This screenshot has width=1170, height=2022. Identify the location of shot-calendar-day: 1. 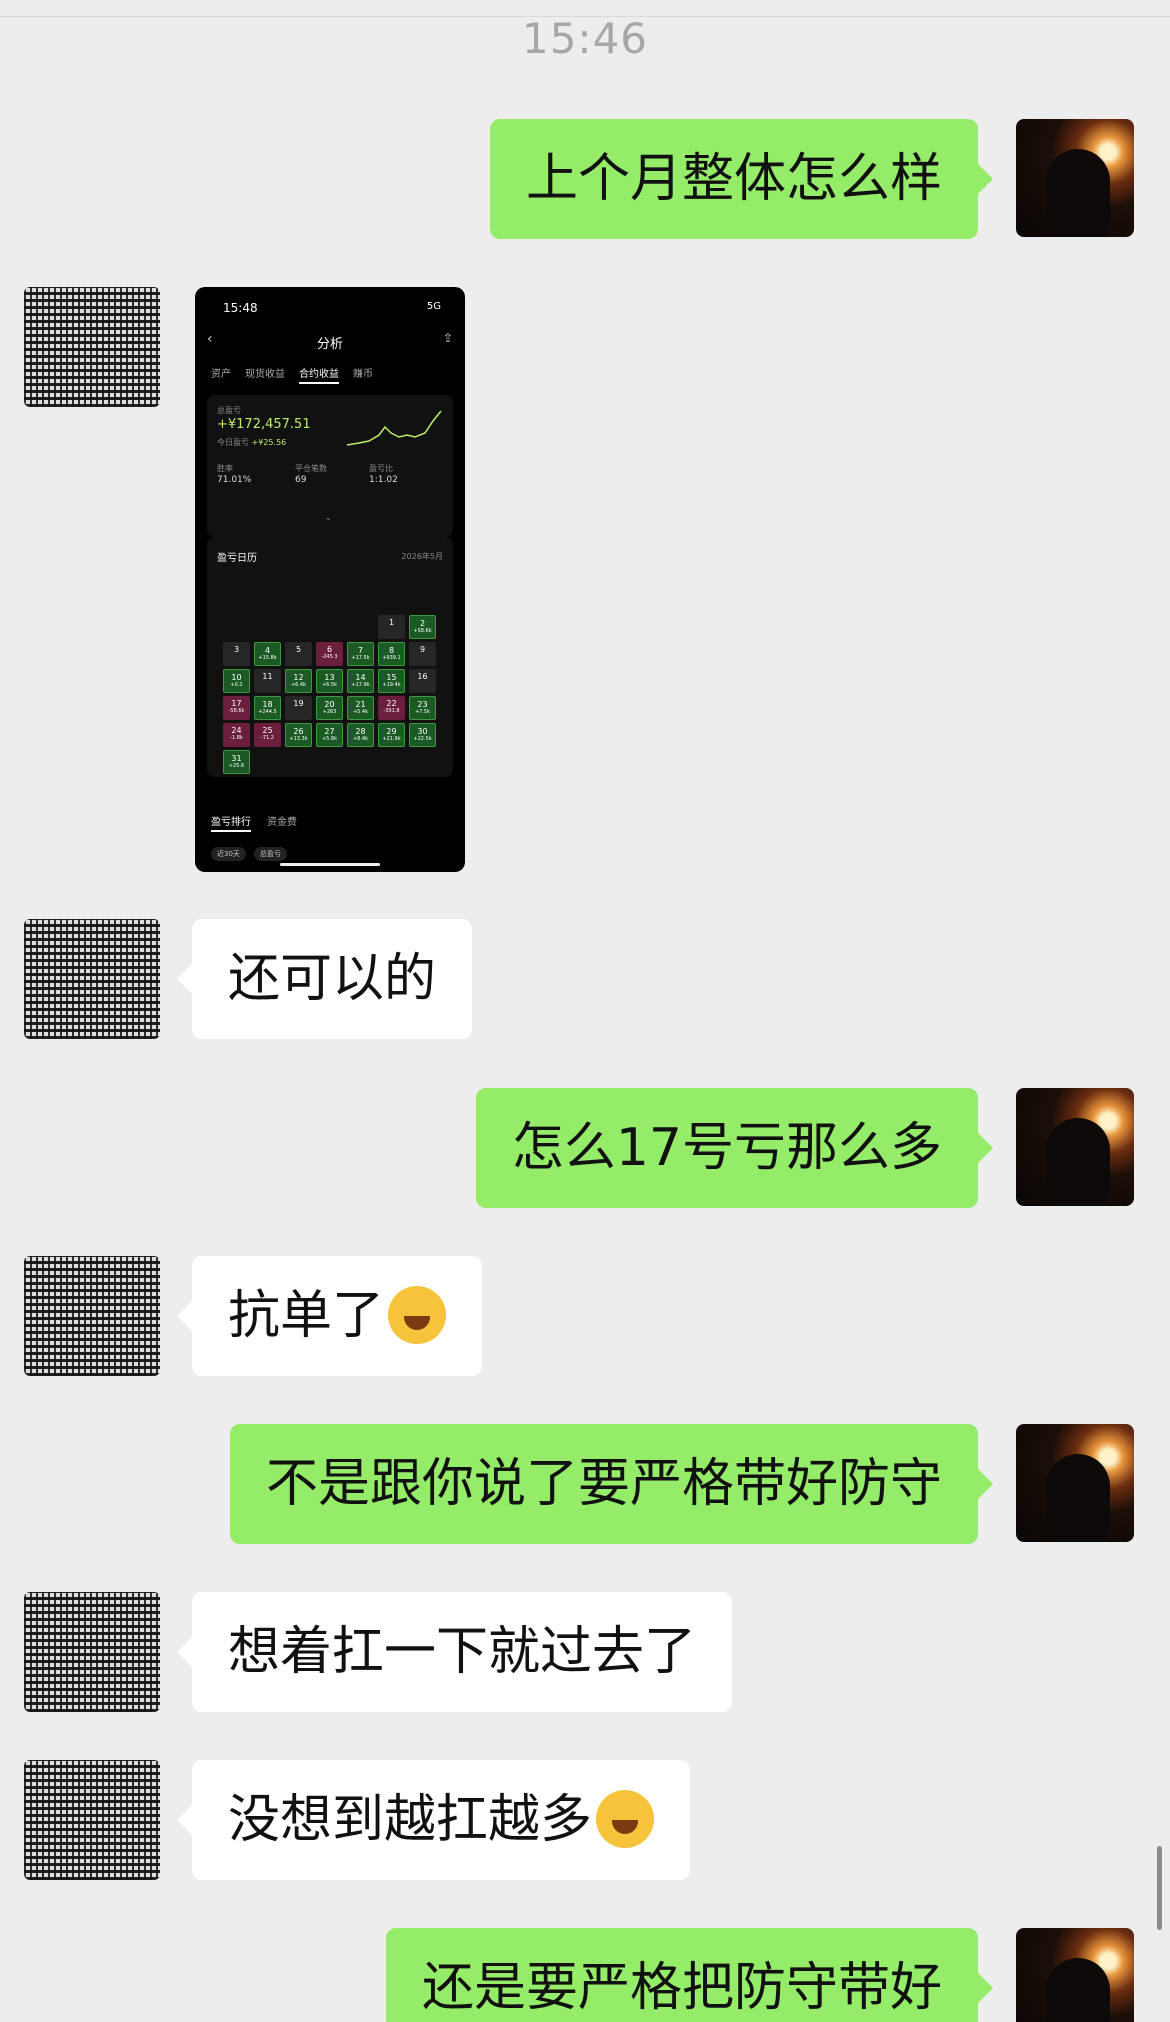
(391, 627).